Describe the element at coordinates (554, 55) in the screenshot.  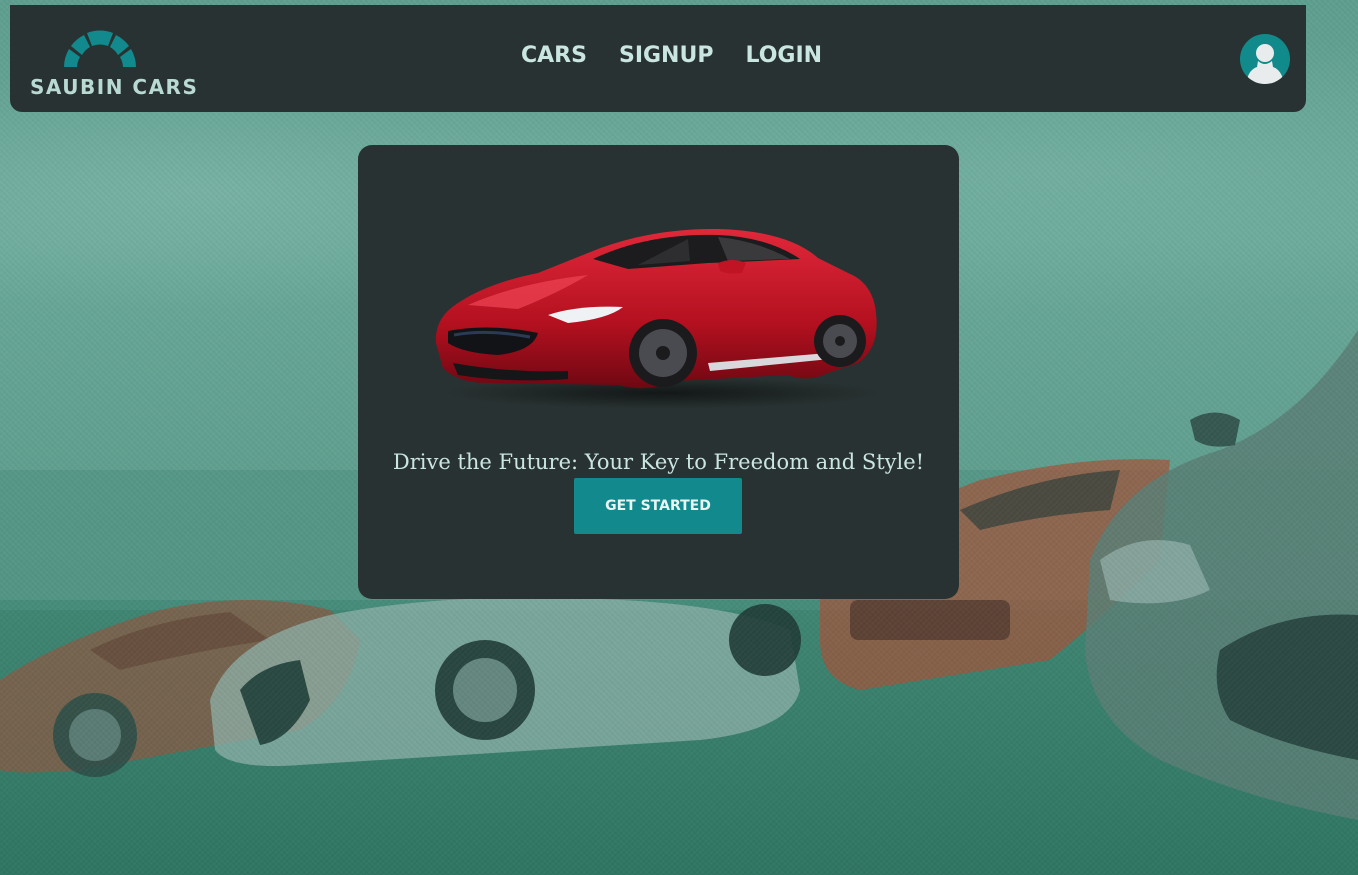
I see `nav-item-cars: CARS` at that location.